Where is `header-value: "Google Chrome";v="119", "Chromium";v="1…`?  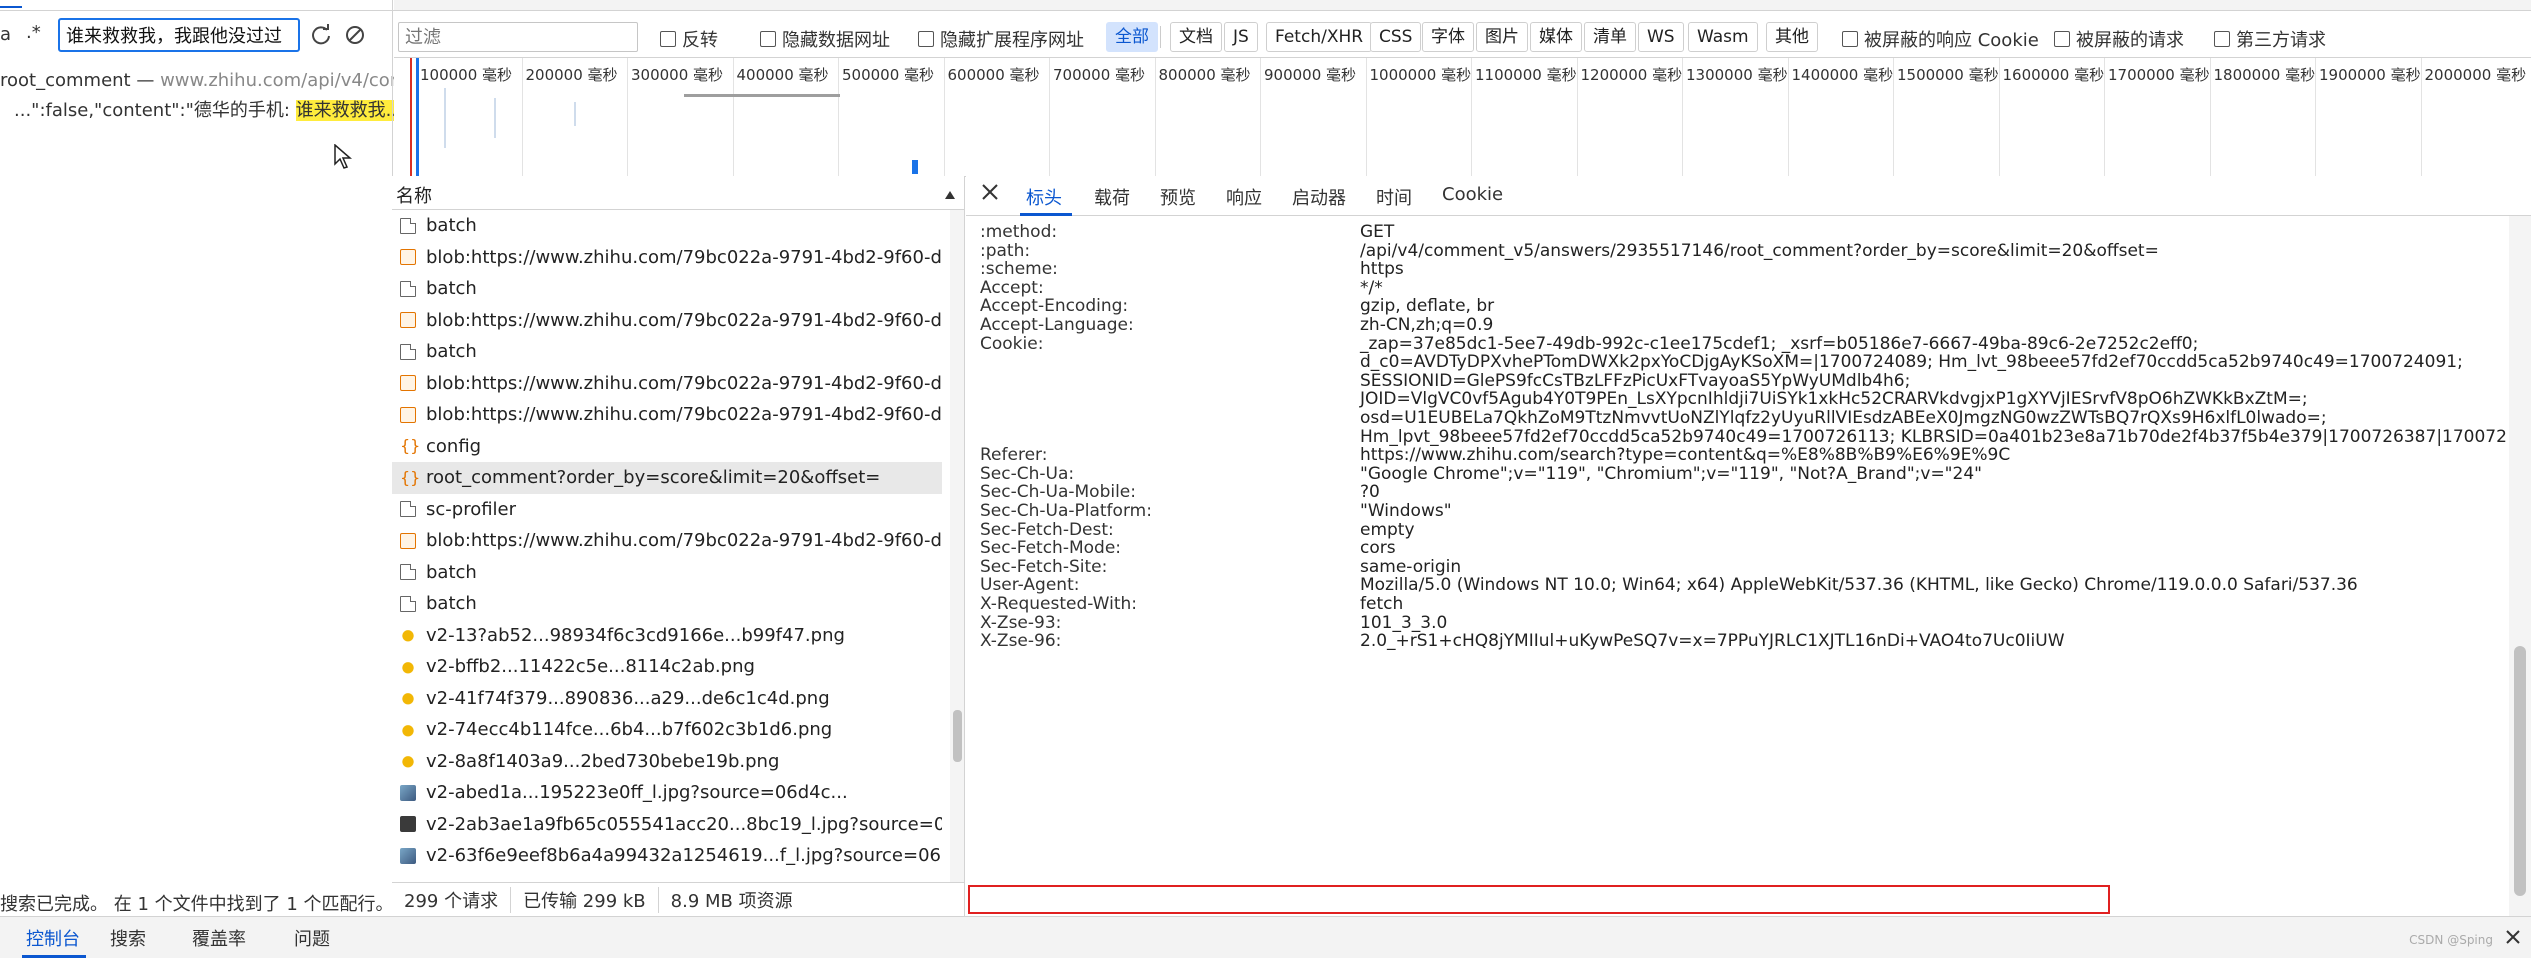
header-value: "Google Chrome";v="119", "Chromium";v="1… is located at coordinates (1671, 474).